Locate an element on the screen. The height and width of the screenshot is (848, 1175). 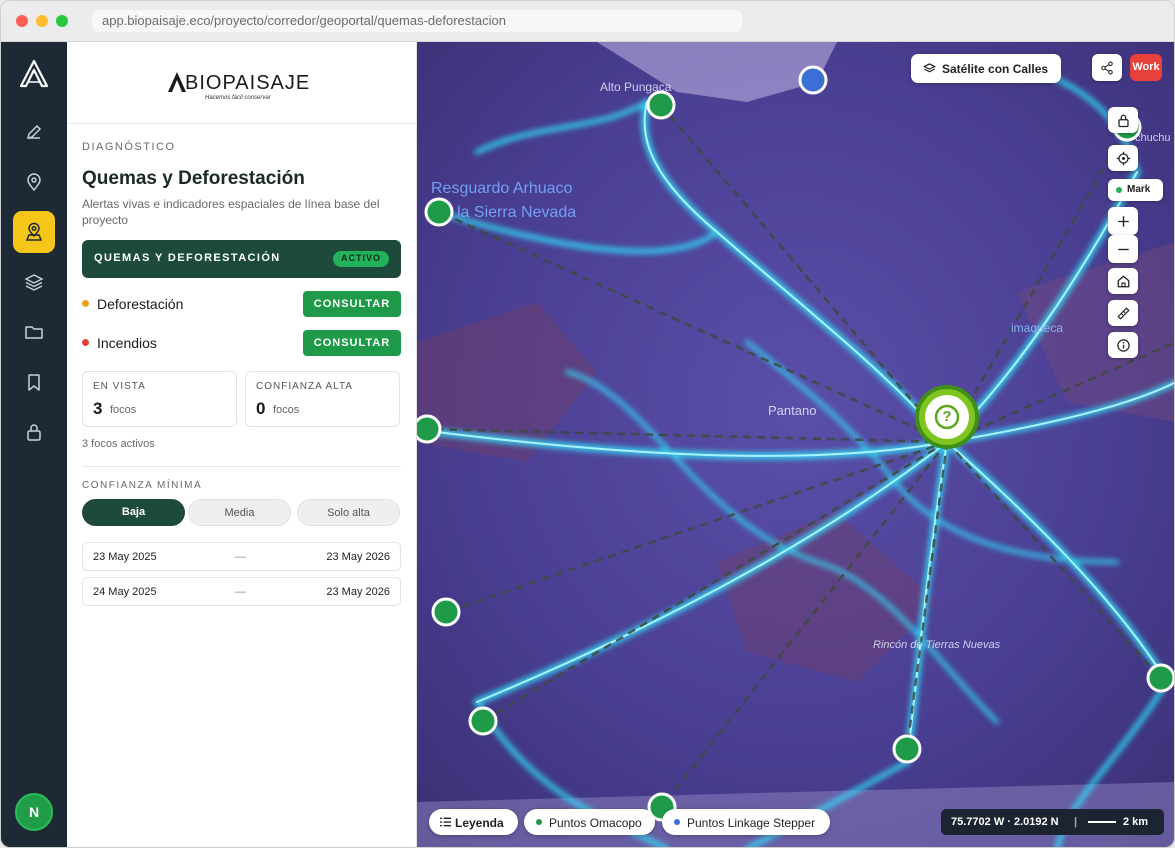
stat-confianza-alta: CONFIANZA ALTA 0 focos is located at coordinates (322, 399).